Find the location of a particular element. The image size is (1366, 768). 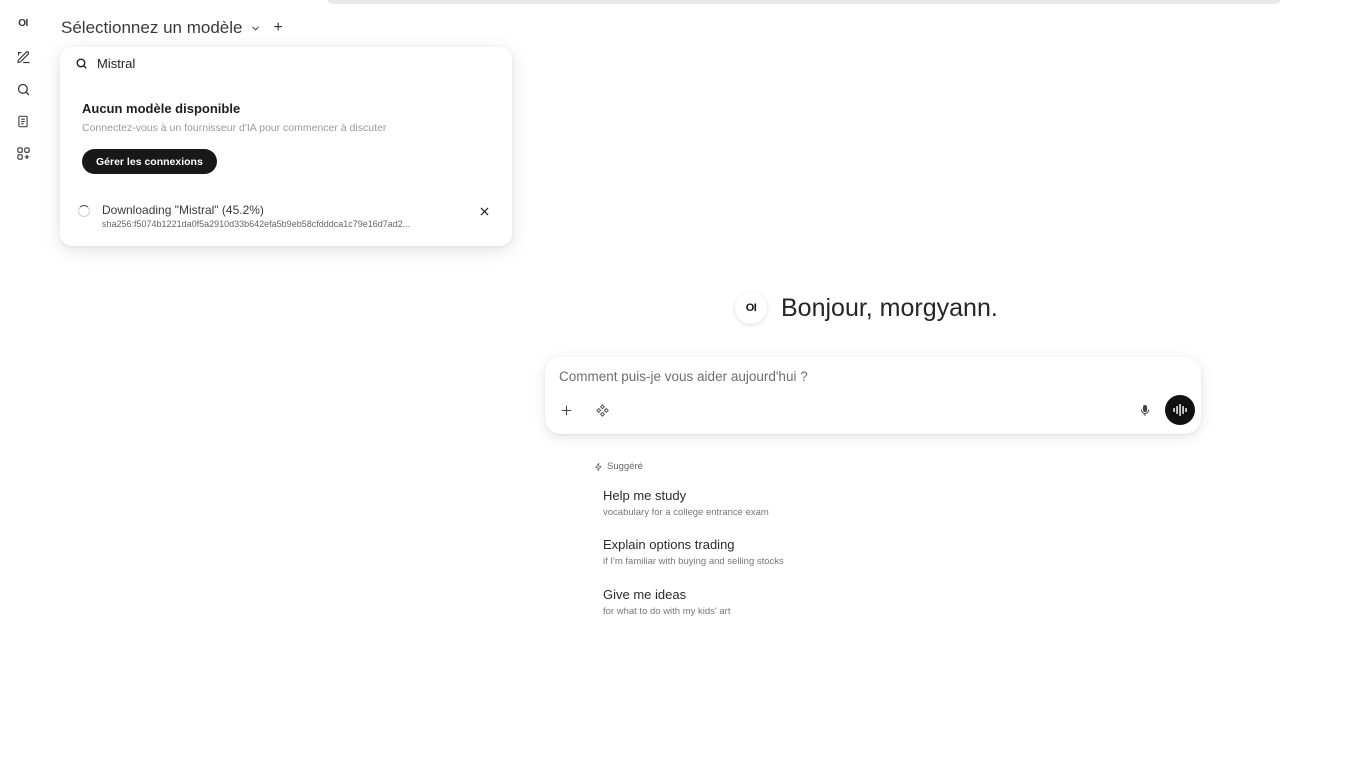

new-chat-button is located at coordinates (23, 57).